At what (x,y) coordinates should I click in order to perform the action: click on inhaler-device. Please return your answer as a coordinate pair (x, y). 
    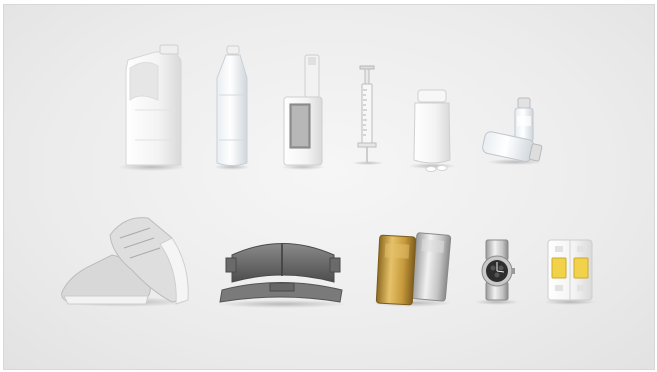
    Looking at the image, I should click on (303, 112).